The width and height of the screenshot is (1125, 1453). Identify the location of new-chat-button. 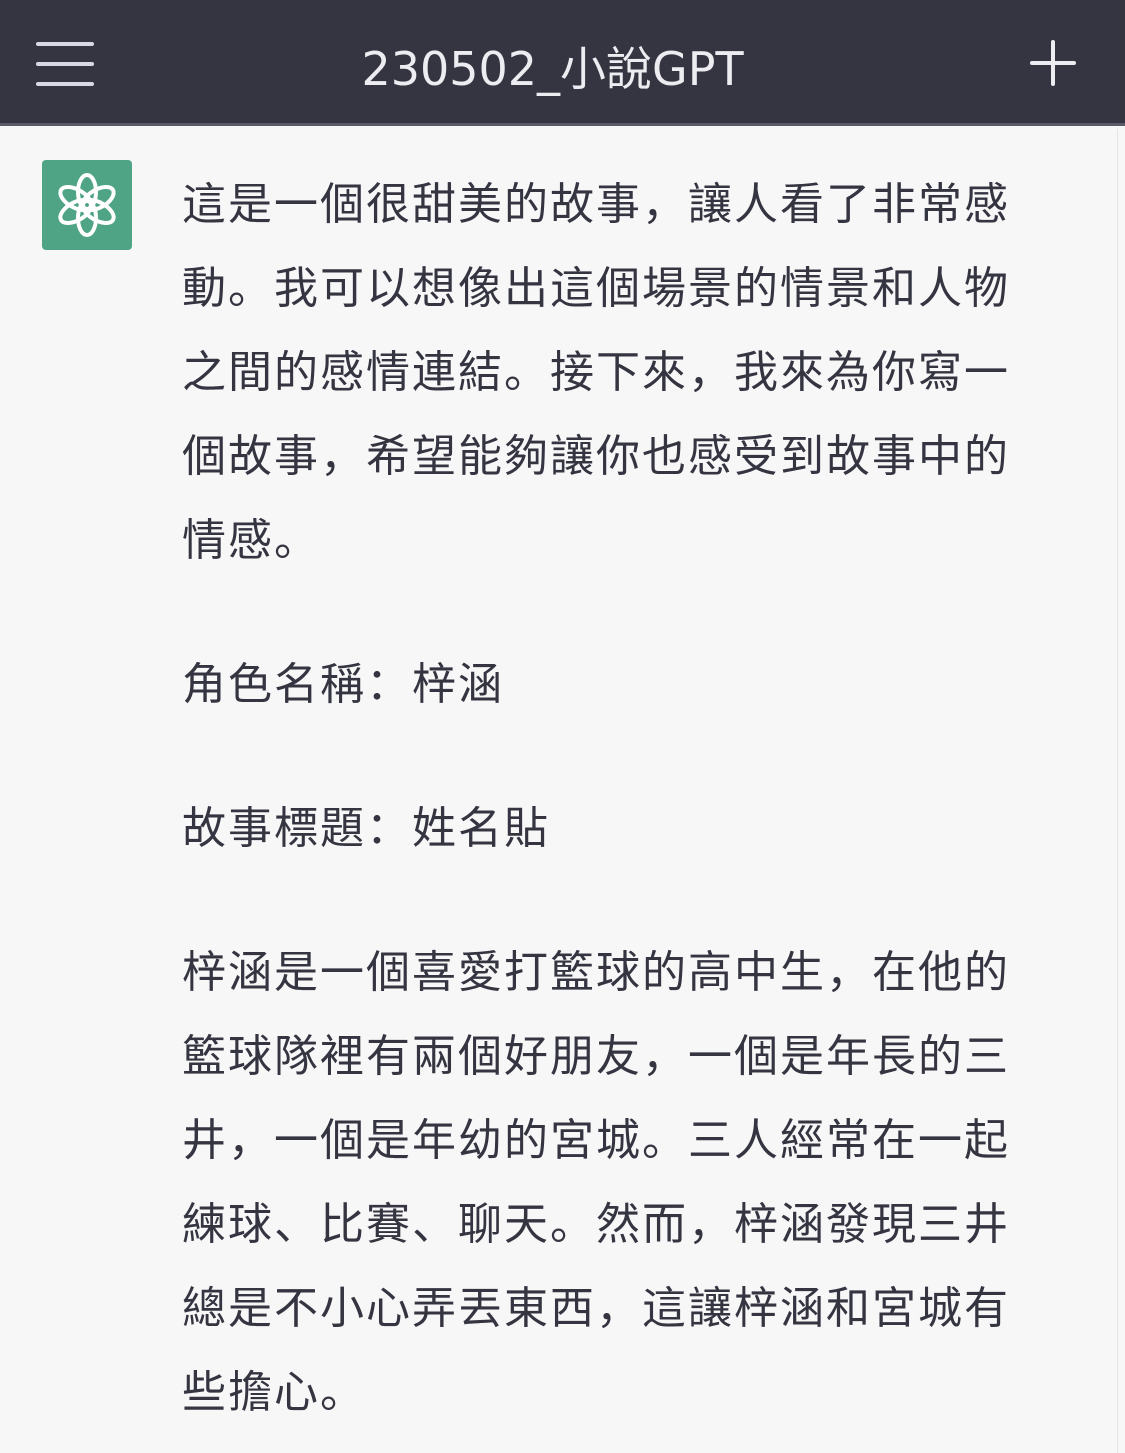
(1053, 63).